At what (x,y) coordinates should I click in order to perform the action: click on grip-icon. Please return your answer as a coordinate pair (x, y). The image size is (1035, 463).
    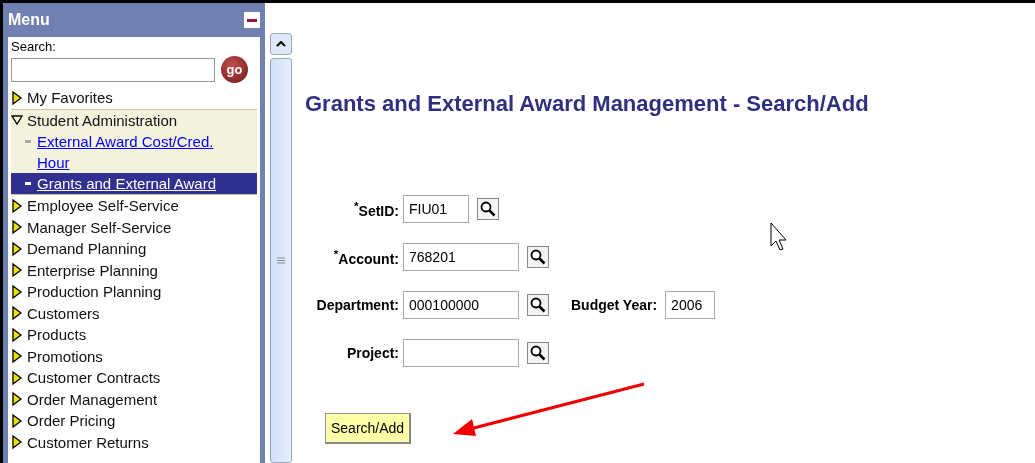
    Looking at the image, I should click on (281, 260).